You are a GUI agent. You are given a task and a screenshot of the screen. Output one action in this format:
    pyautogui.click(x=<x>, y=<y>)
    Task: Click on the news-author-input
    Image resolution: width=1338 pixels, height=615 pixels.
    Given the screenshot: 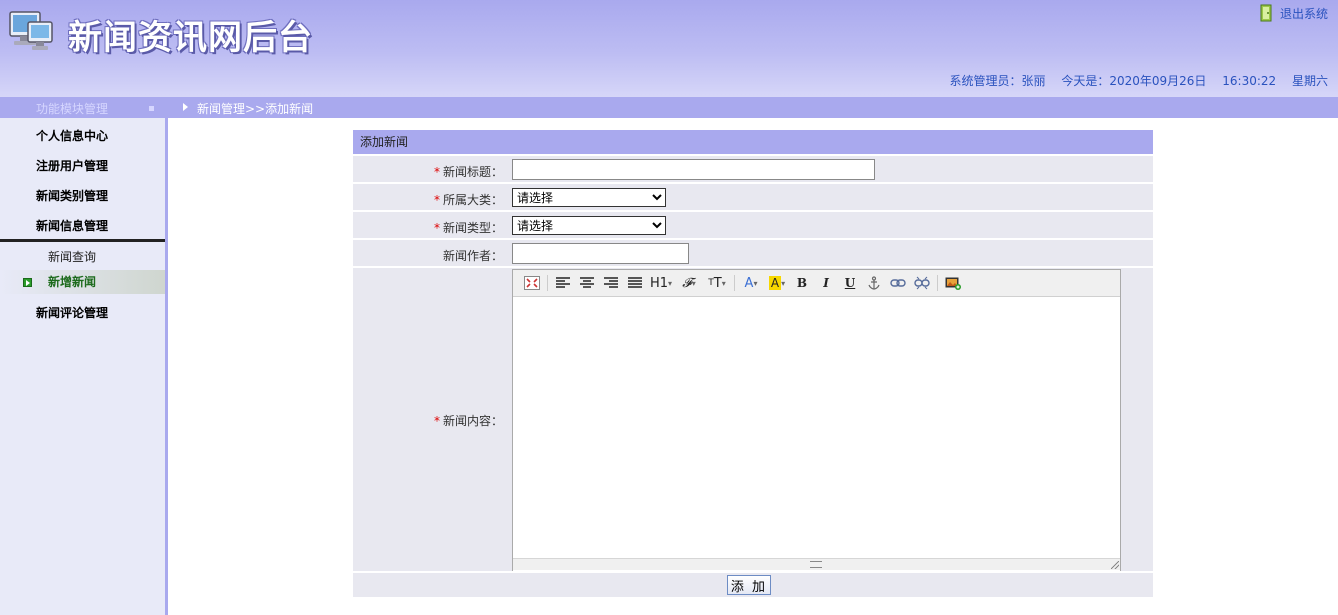 What is the action you would take?
    pyautogui.click(x=600, y=253)
    